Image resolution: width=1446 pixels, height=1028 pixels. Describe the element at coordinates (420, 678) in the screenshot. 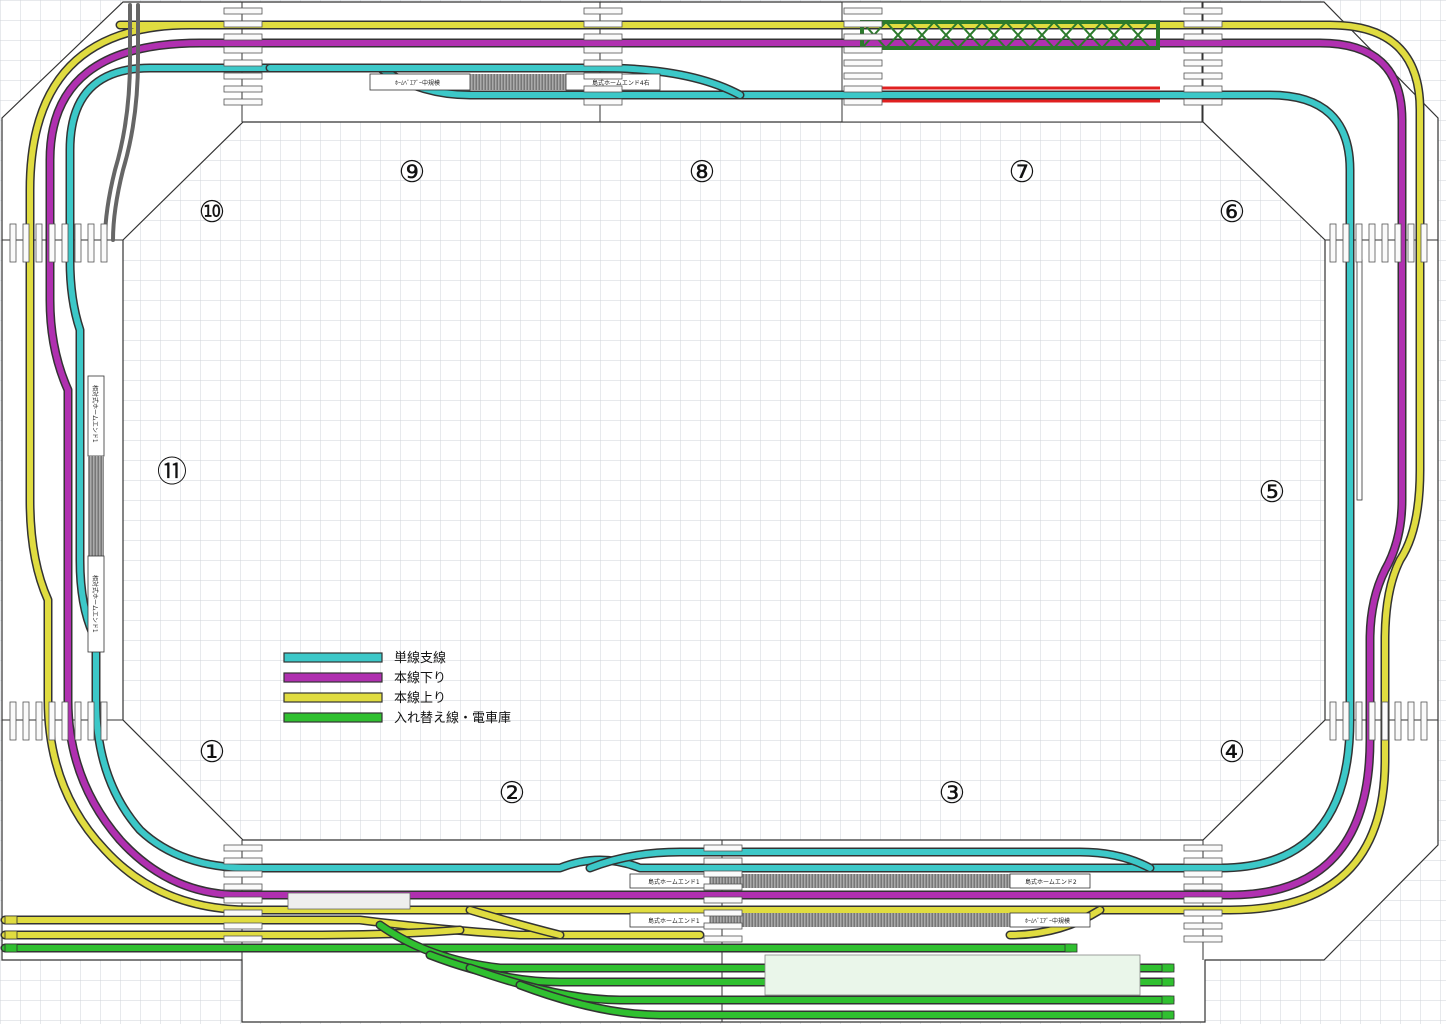

I see `legend-label-down: 本線下り` at that location.